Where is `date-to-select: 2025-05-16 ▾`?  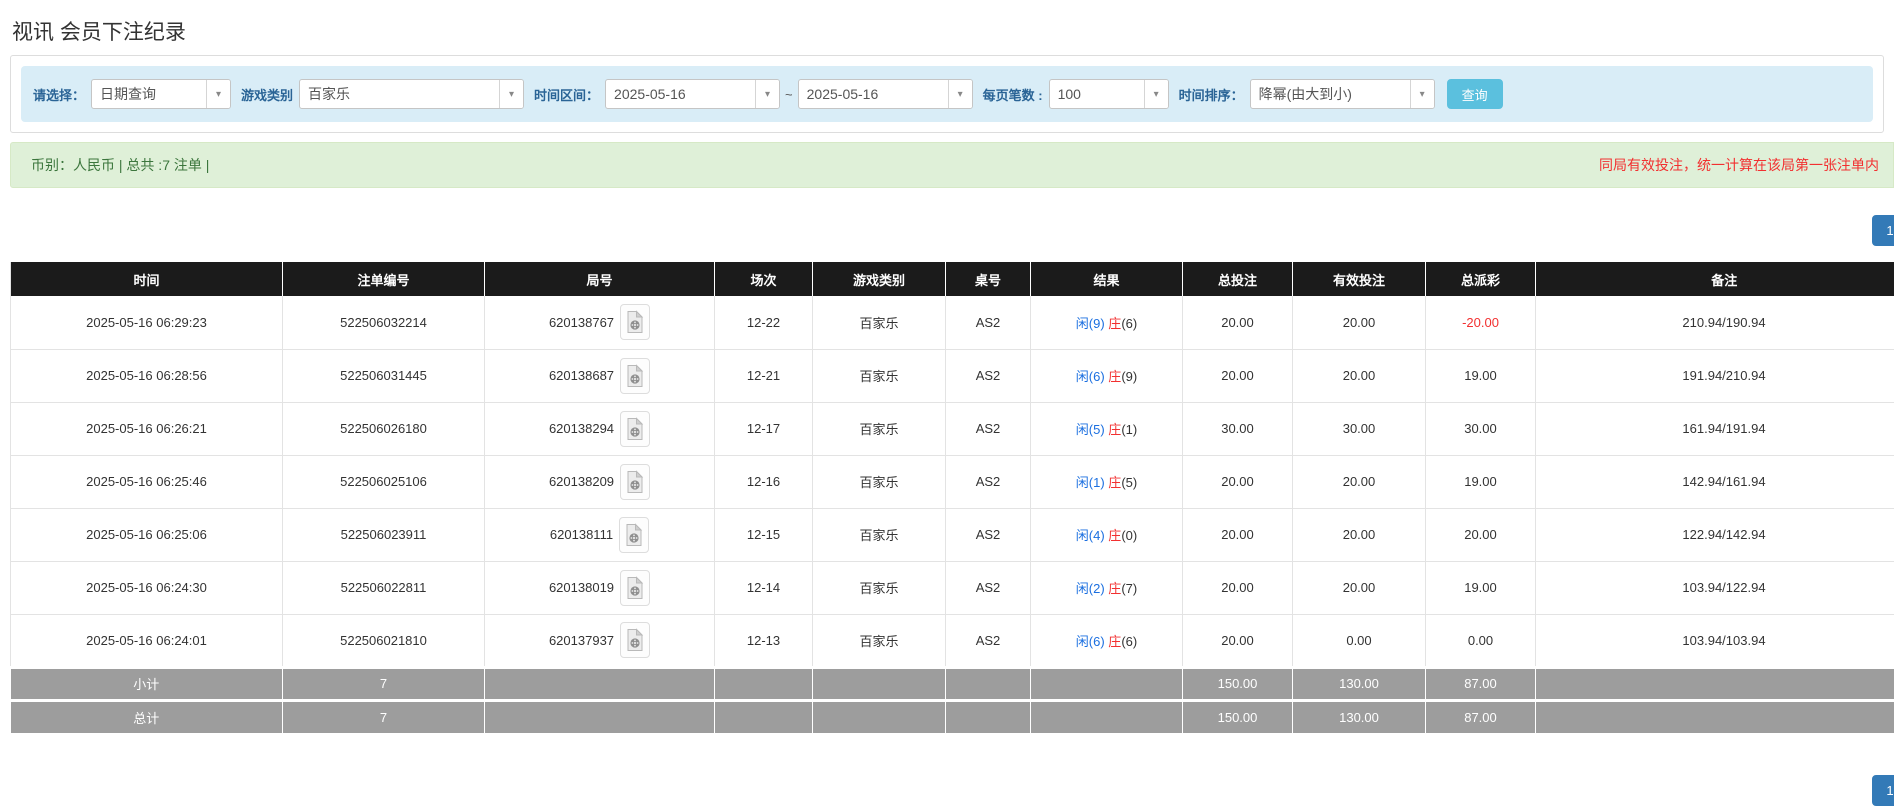
date-to-select: 2025-05-16 ▾ is located at coordinates (885, 94).